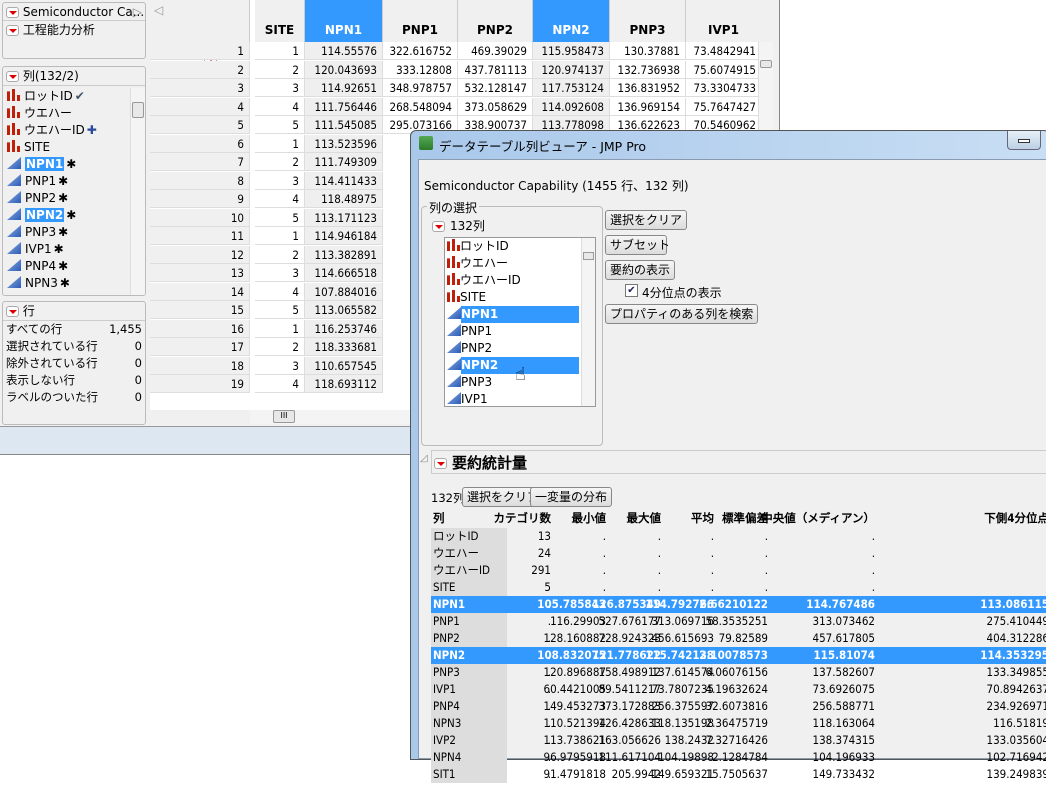  What do you see at coordinates (74, 30) in the screenshot?
I see `script-item: 工程能力分析` at bounding box center [74, 30].